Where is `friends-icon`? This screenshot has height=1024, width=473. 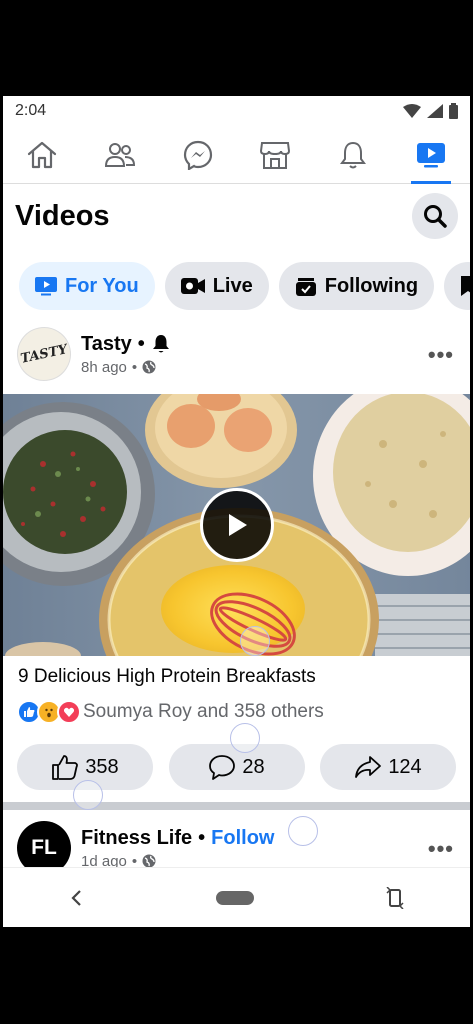
friends-icon is located at coordinates (119, 154).